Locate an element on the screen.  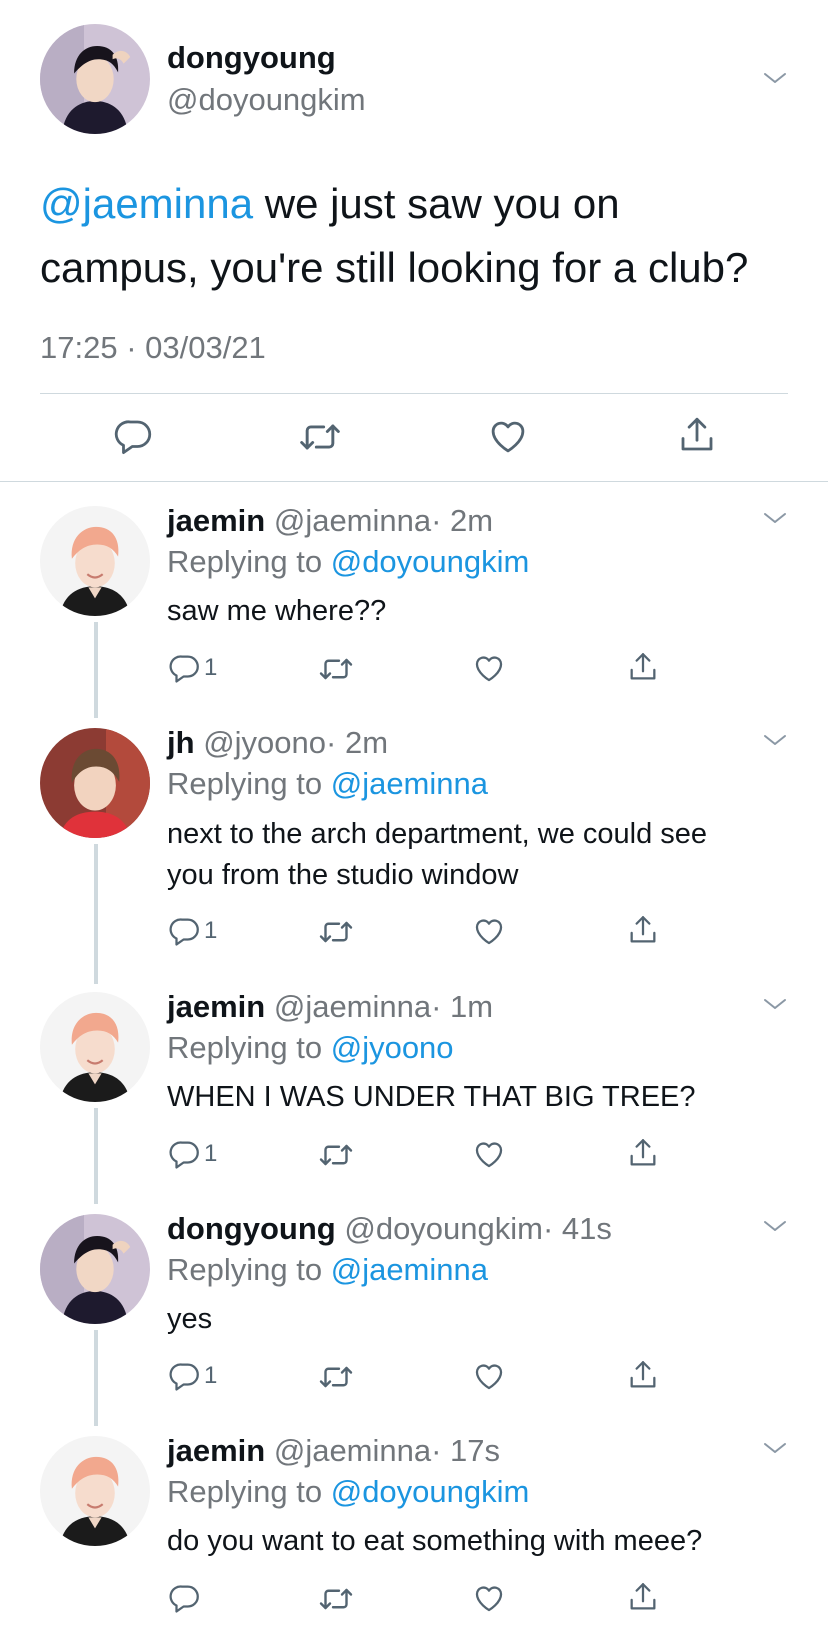
reply-reply-button is located at coordinates (186, 1598).